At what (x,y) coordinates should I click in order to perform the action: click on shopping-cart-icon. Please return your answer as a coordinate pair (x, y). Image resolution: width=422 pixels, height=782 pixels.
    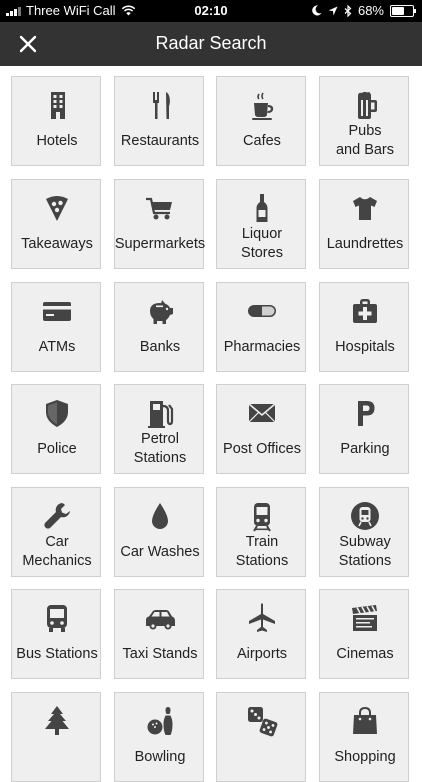
    Looking at the image, I should click on (160, 208).